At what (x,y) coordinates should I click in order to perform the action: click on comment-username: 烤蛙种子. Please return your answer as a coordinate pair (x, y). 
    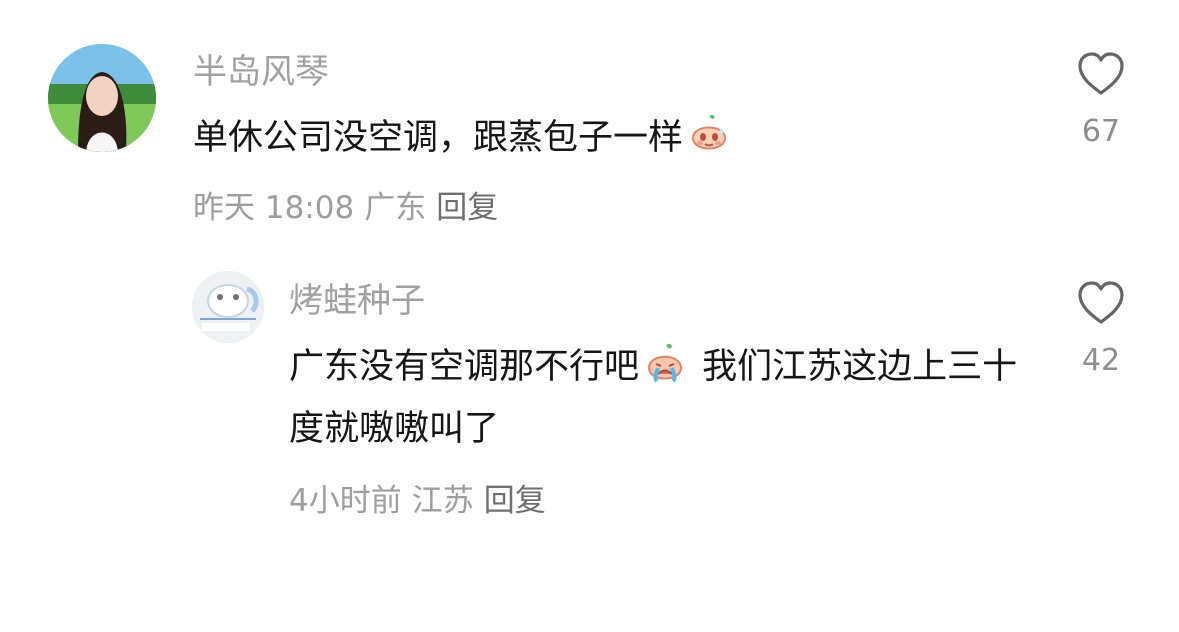
    Looking at the image, I should click on (357, 301).